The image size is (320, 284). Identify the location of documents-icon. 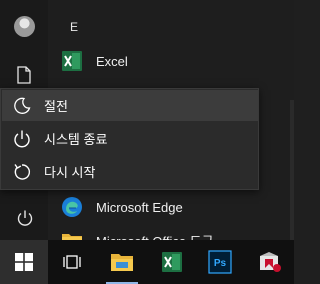
(24, 75).